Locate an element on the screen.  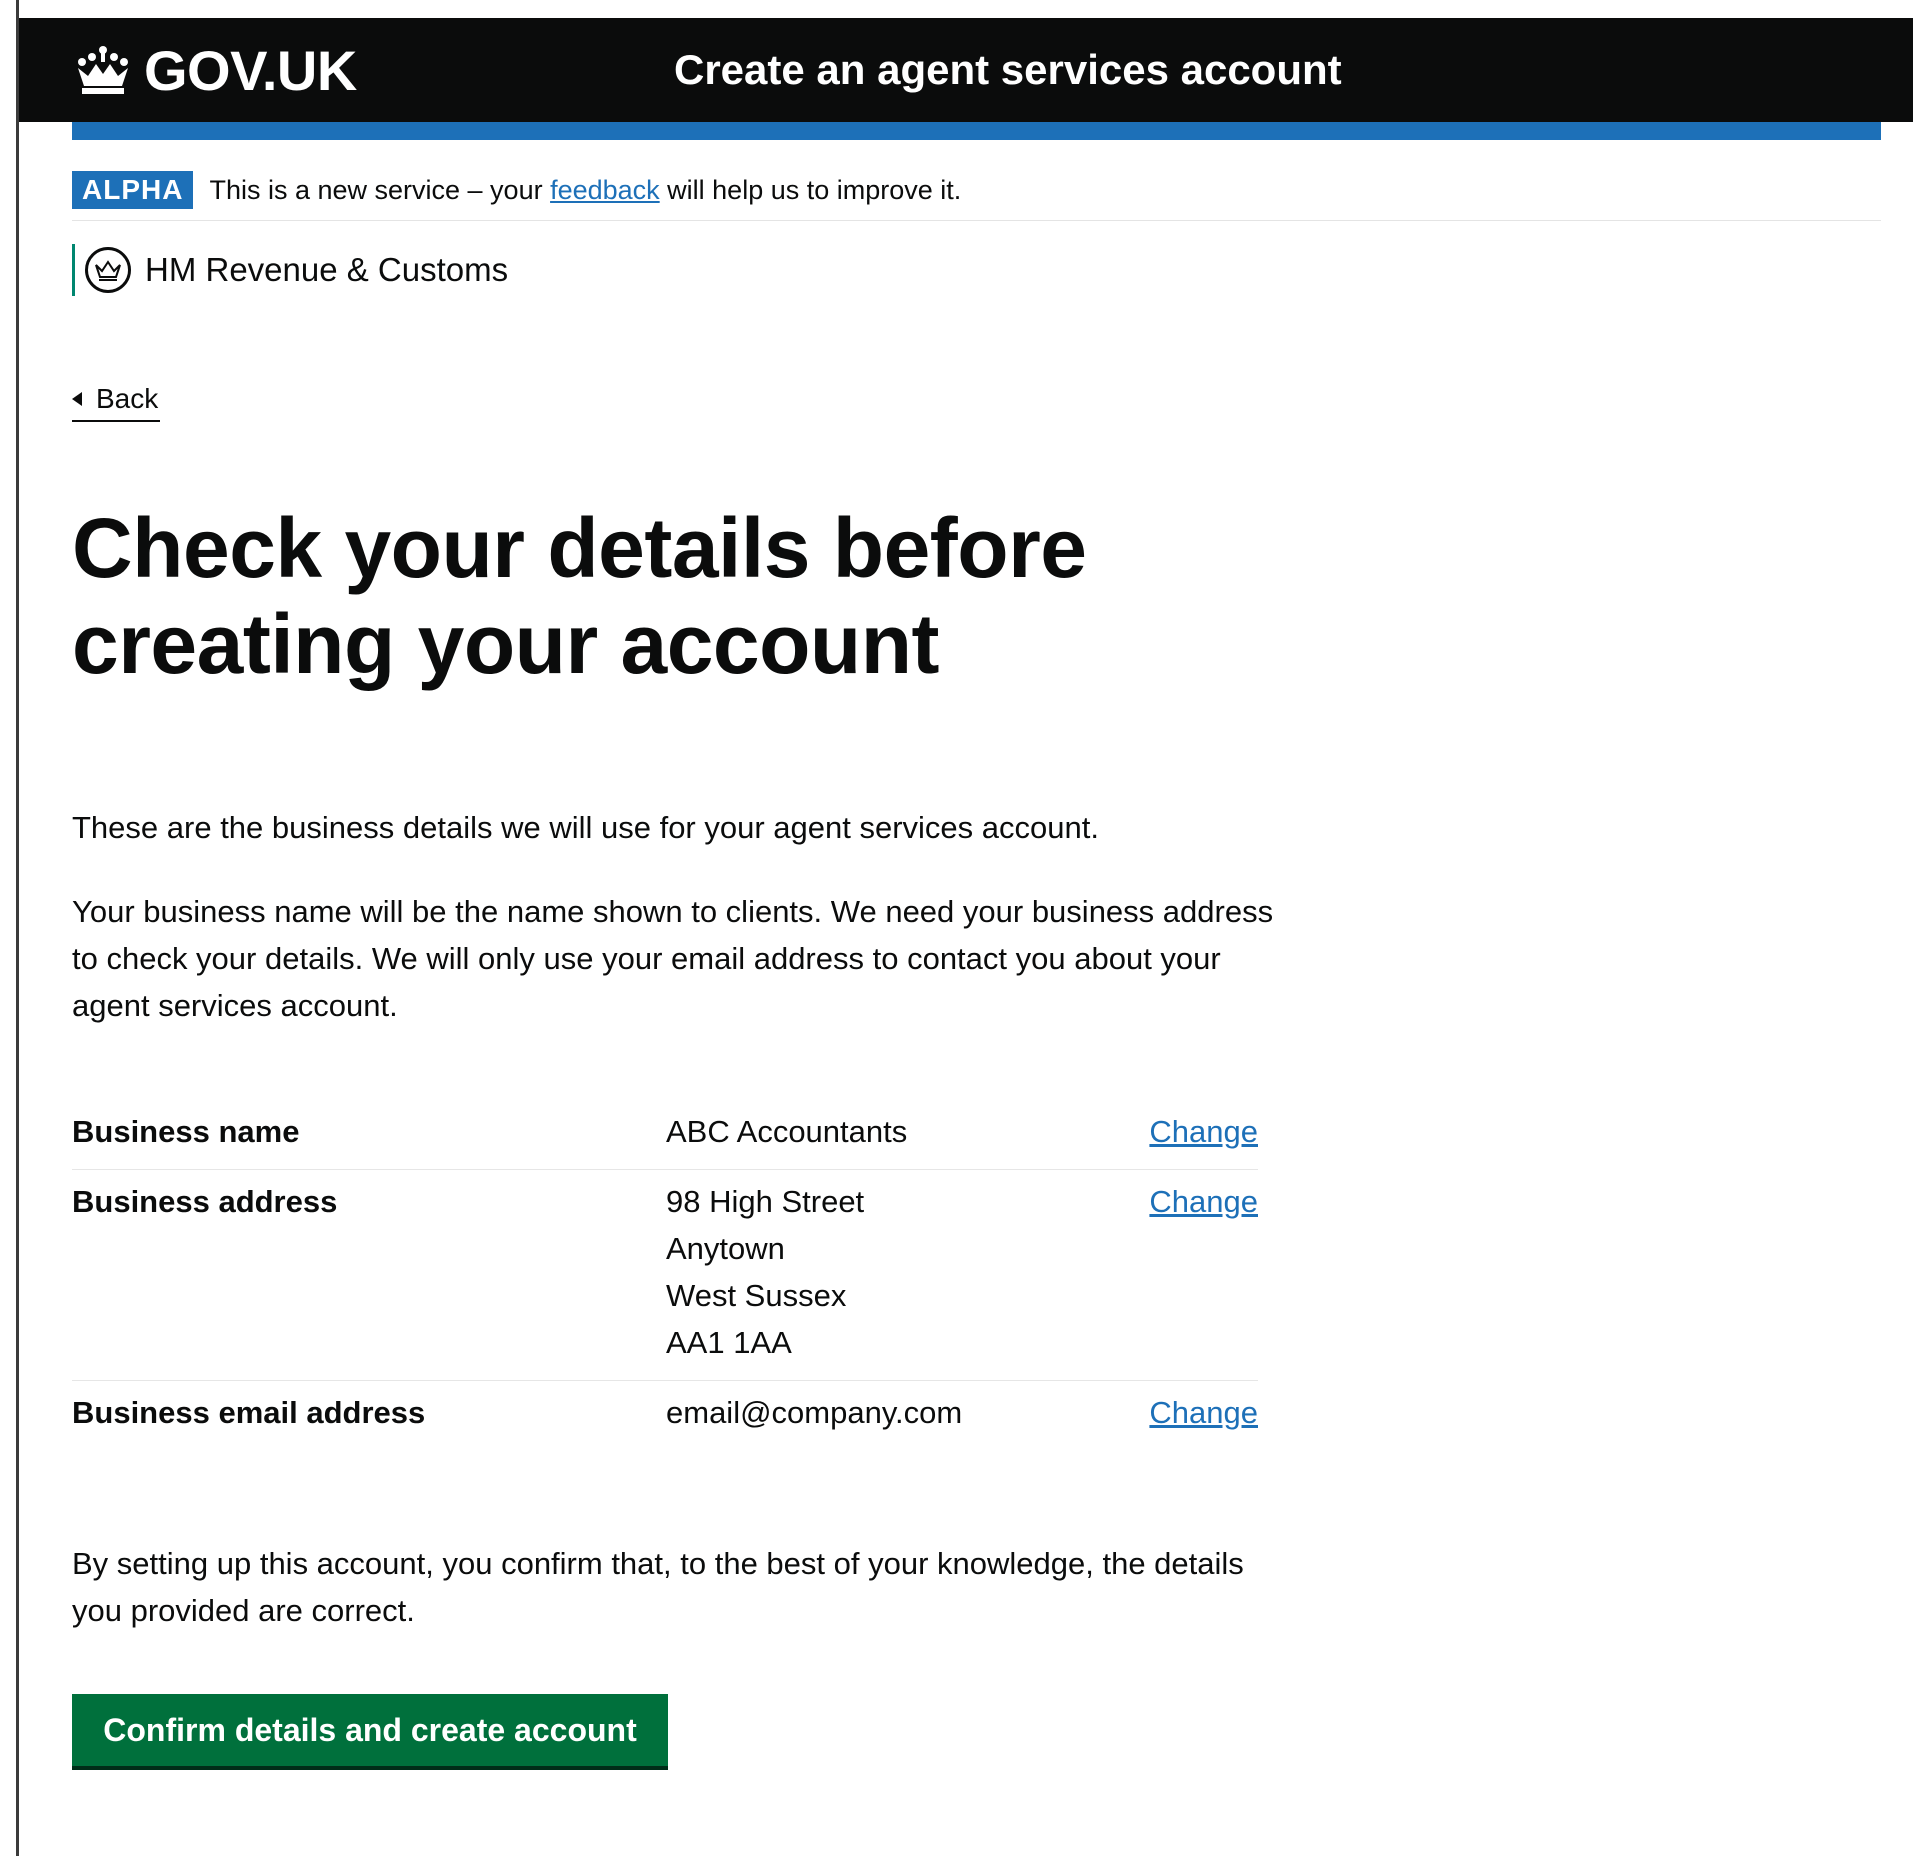
change-business-email-link: Change is located at coordinates (1203, 1412).